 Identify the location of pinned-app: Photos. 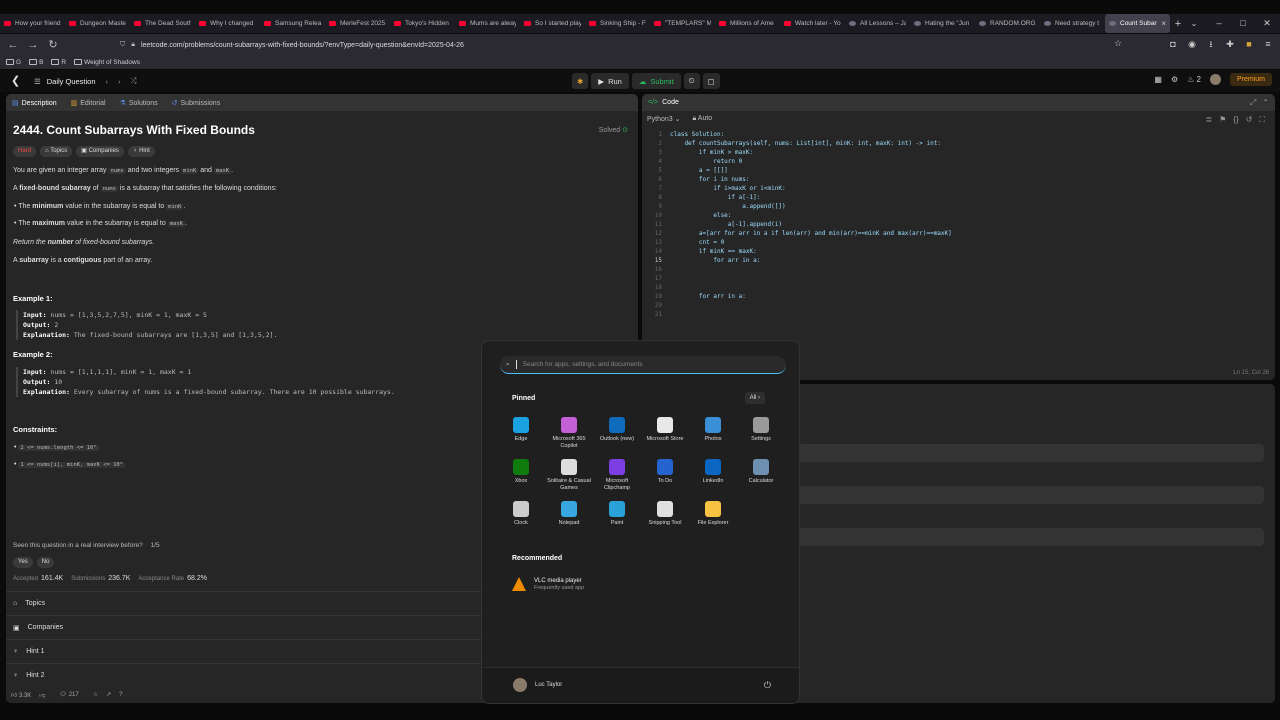
(713, 430).